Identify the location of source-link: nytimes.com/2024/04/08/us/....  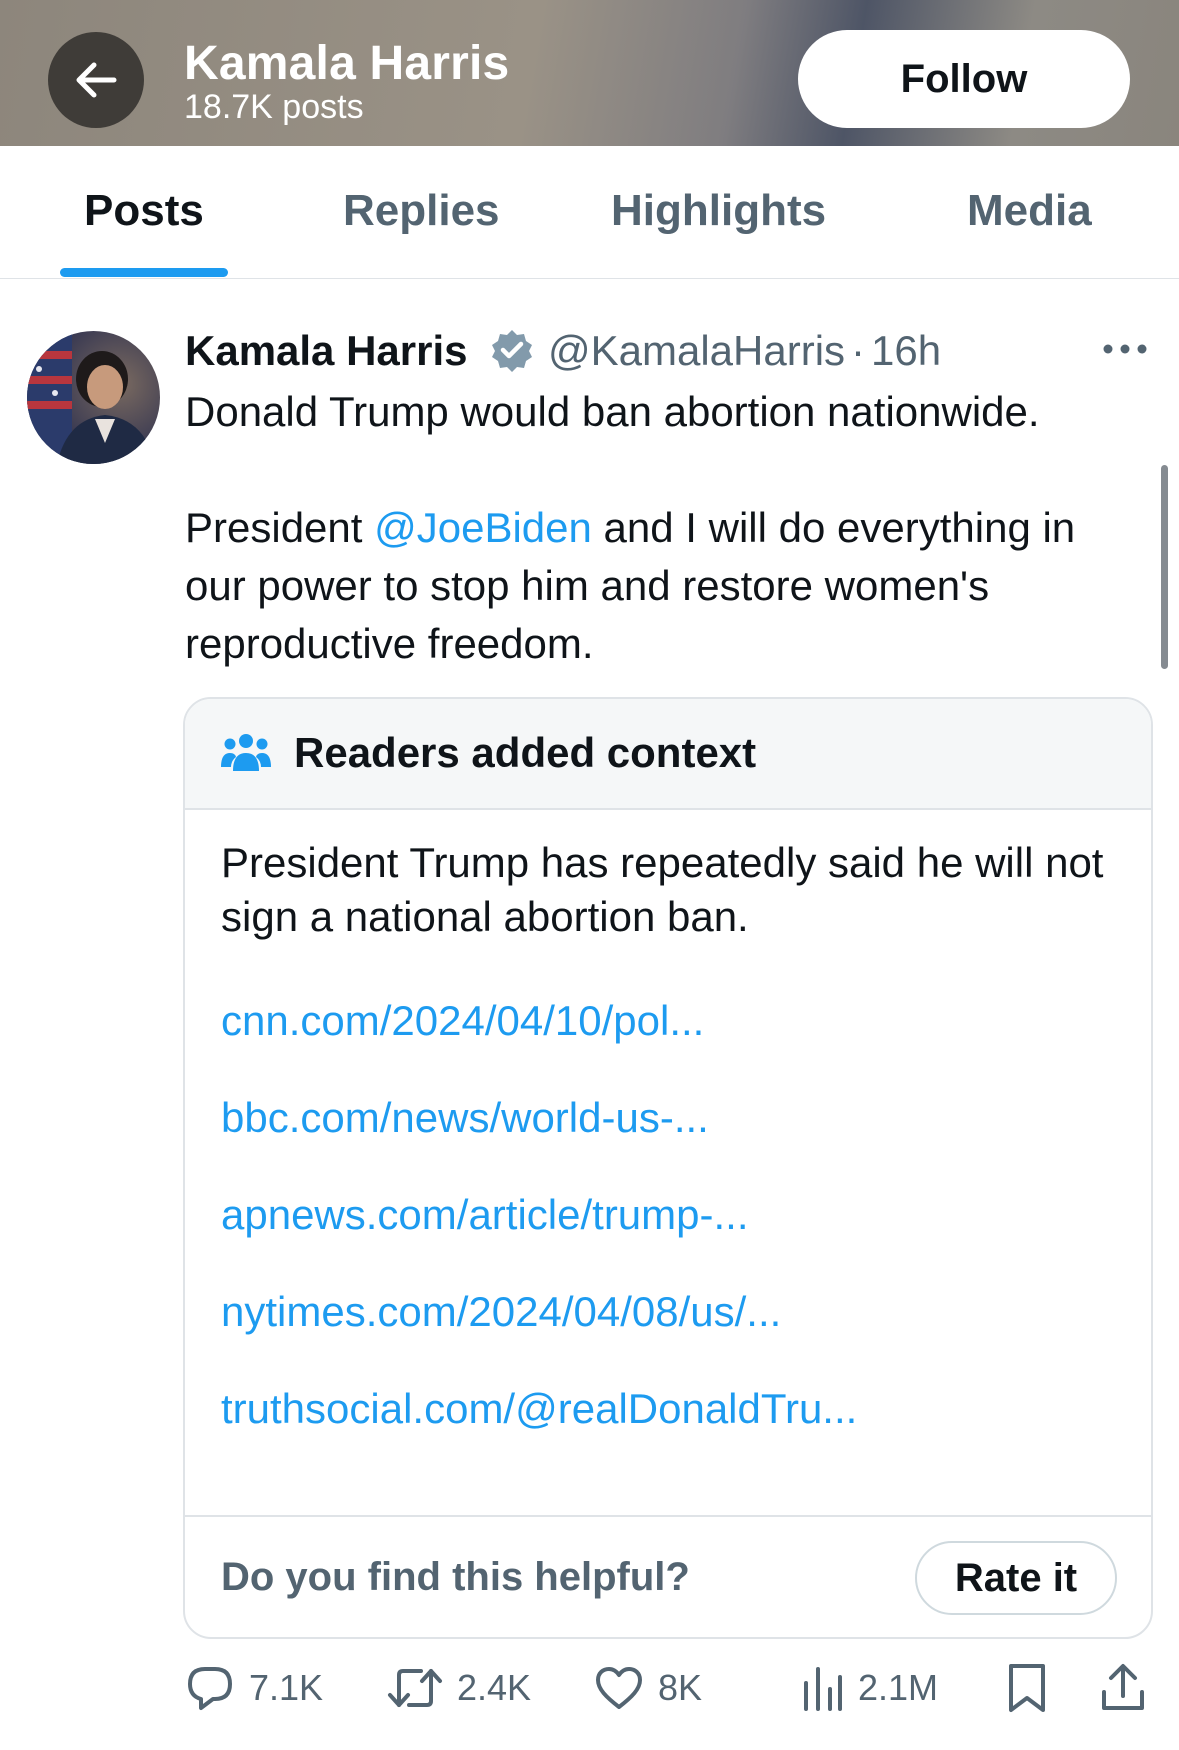
(501, 1312).